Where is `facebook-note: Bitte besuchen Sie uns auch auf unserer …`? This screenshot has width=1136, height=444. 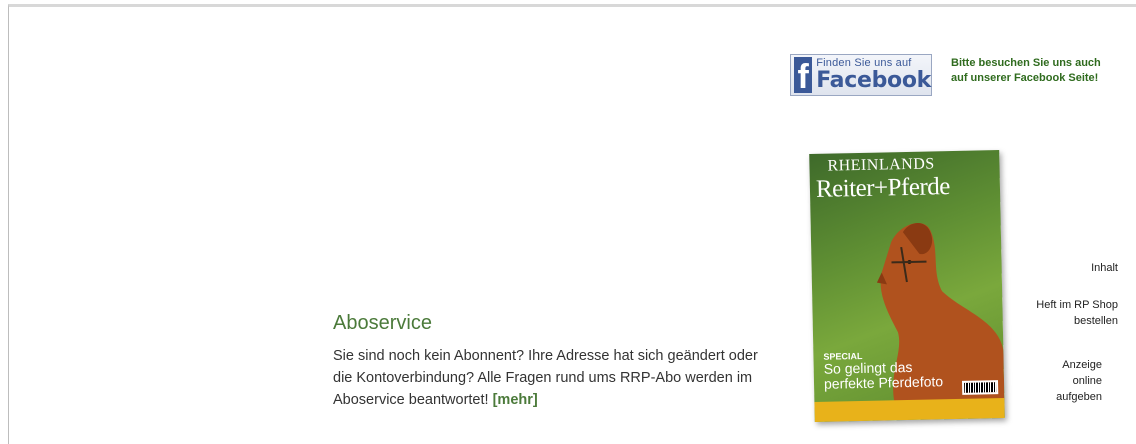 facebook-note: Bitte besuchen Sie uns auch auf unserer … is located at coordinates (1041, 71).